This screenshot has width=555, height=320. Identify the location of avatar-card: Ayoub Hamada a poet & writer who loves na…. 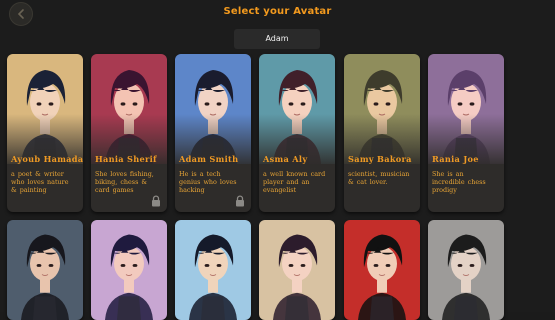
(45, 133).